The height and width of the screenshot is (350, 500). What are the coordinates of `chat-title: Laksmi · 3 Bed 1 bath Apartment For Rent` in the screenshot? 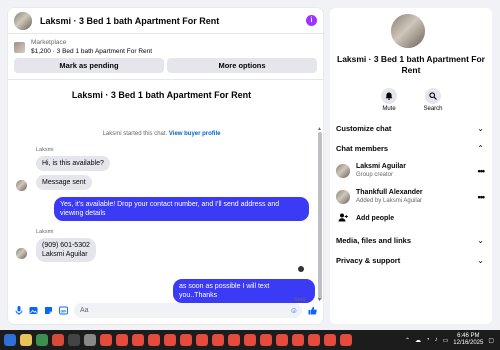 It's located at (129, 21).